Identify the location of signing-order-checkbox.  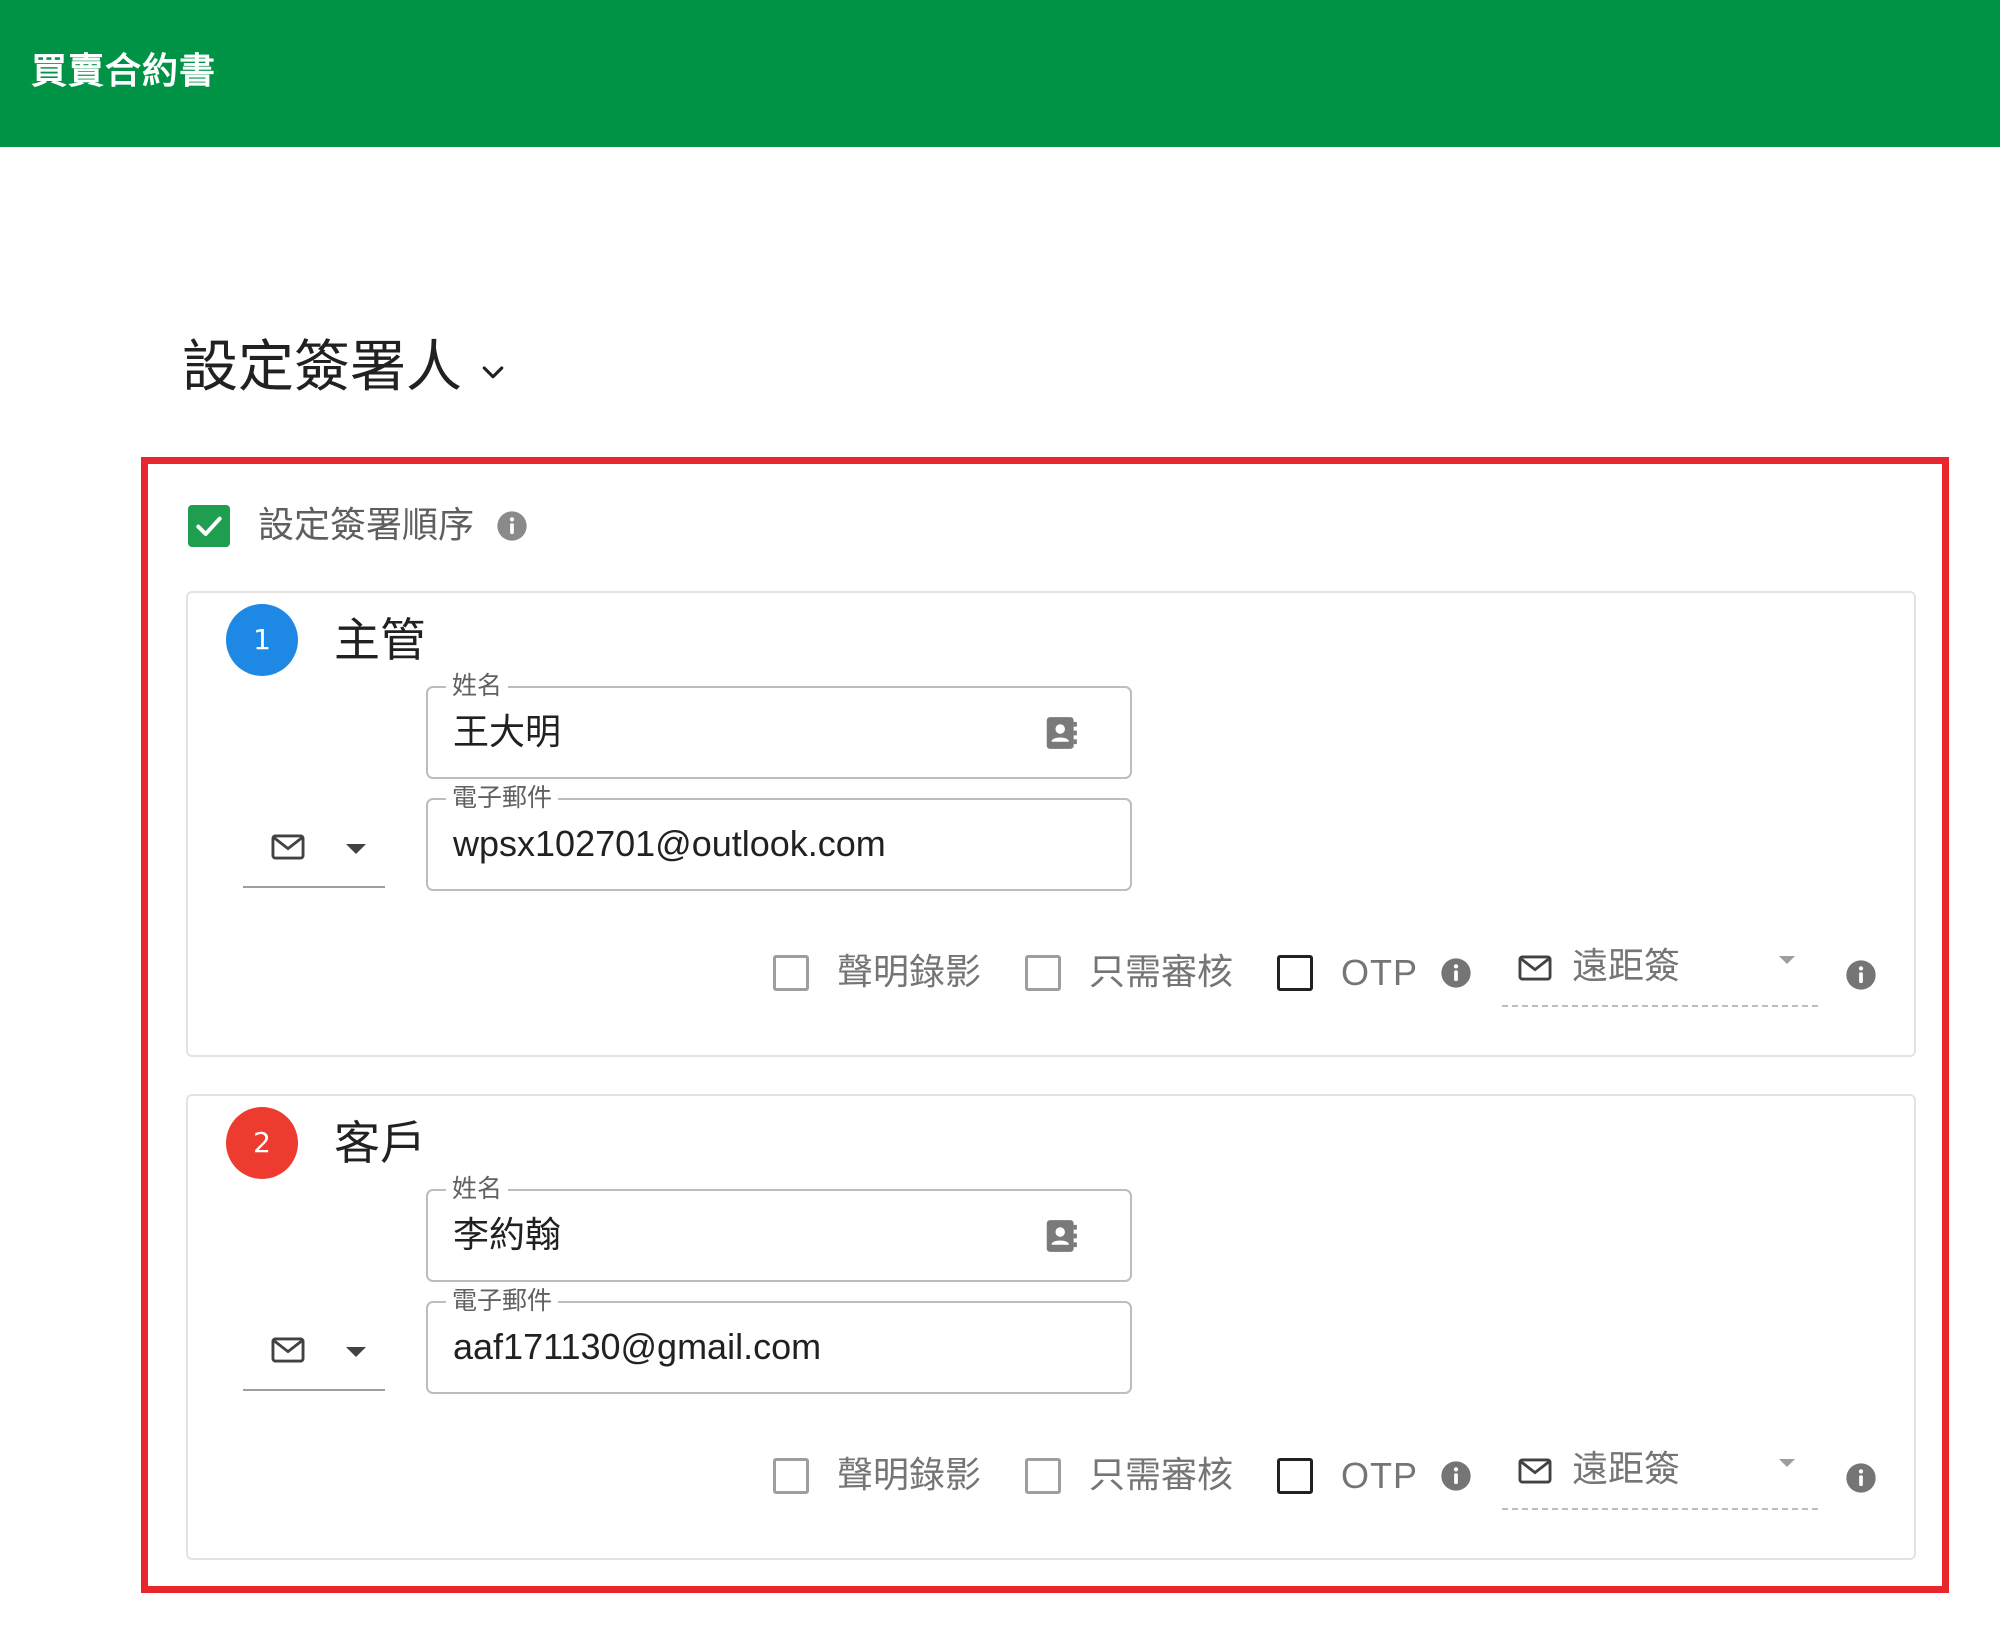
(209, 526).